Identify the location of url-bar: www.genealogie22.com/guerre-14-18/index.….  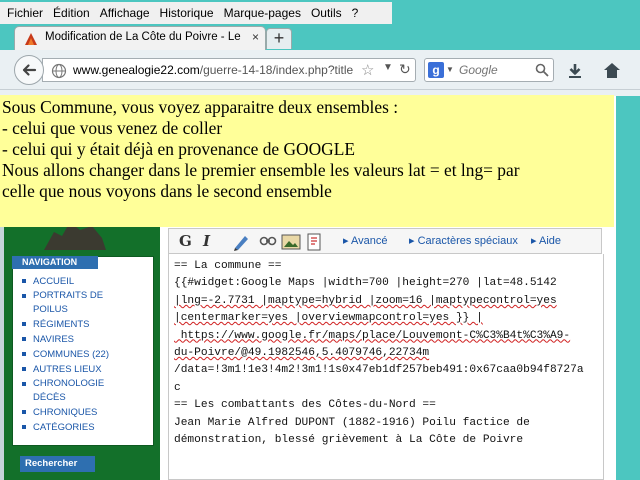
(229, 70).